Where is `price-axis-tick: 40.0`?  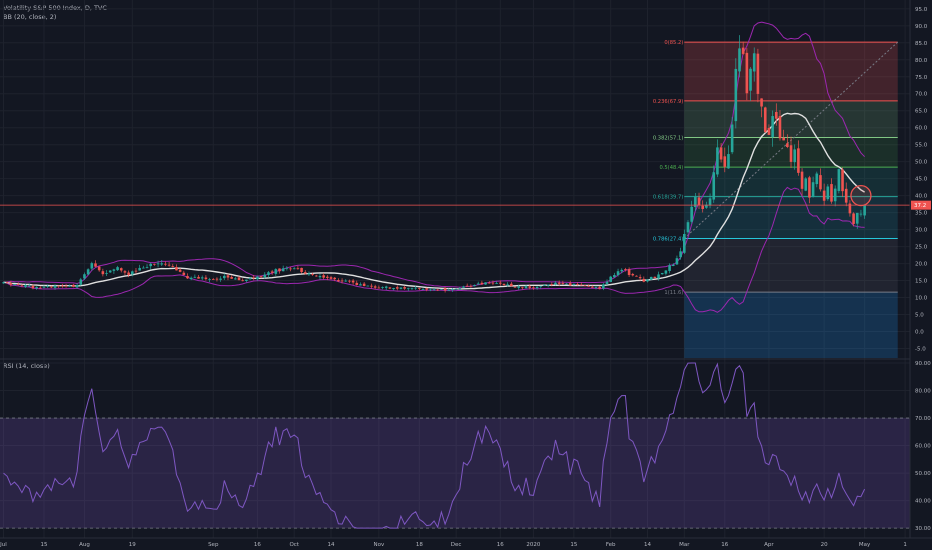 price-axis-tick: 40.0 is located at coordinates (921, 197).